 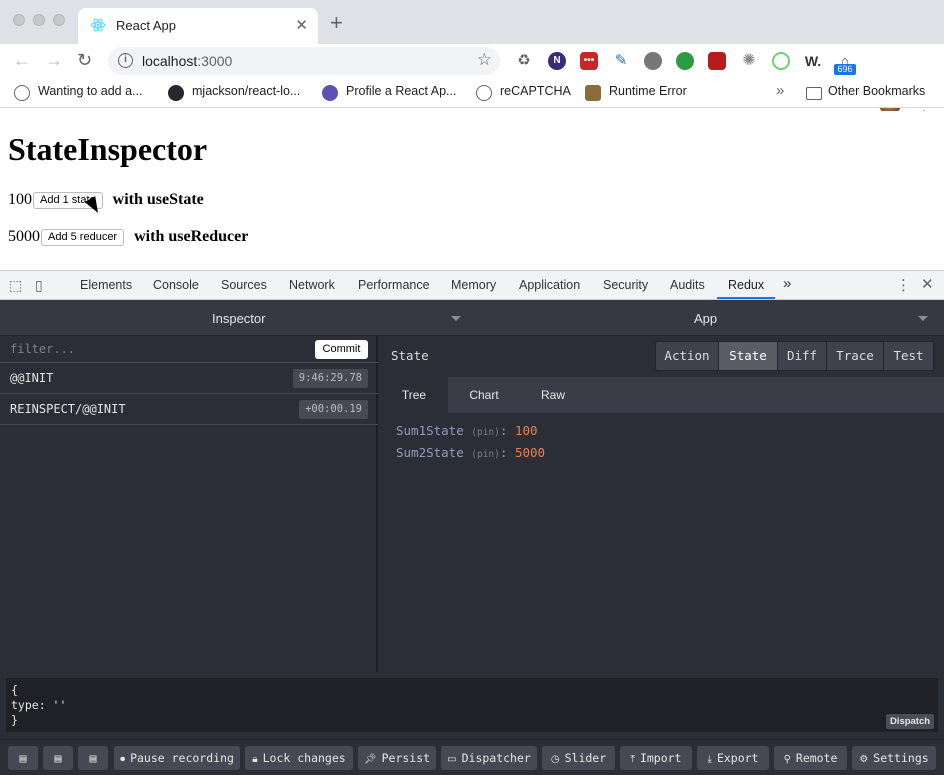 What do you see at coordinates (84, 60) in the screenshot?
I see `reload-icon: ↻` at bounding box center [84, 60].